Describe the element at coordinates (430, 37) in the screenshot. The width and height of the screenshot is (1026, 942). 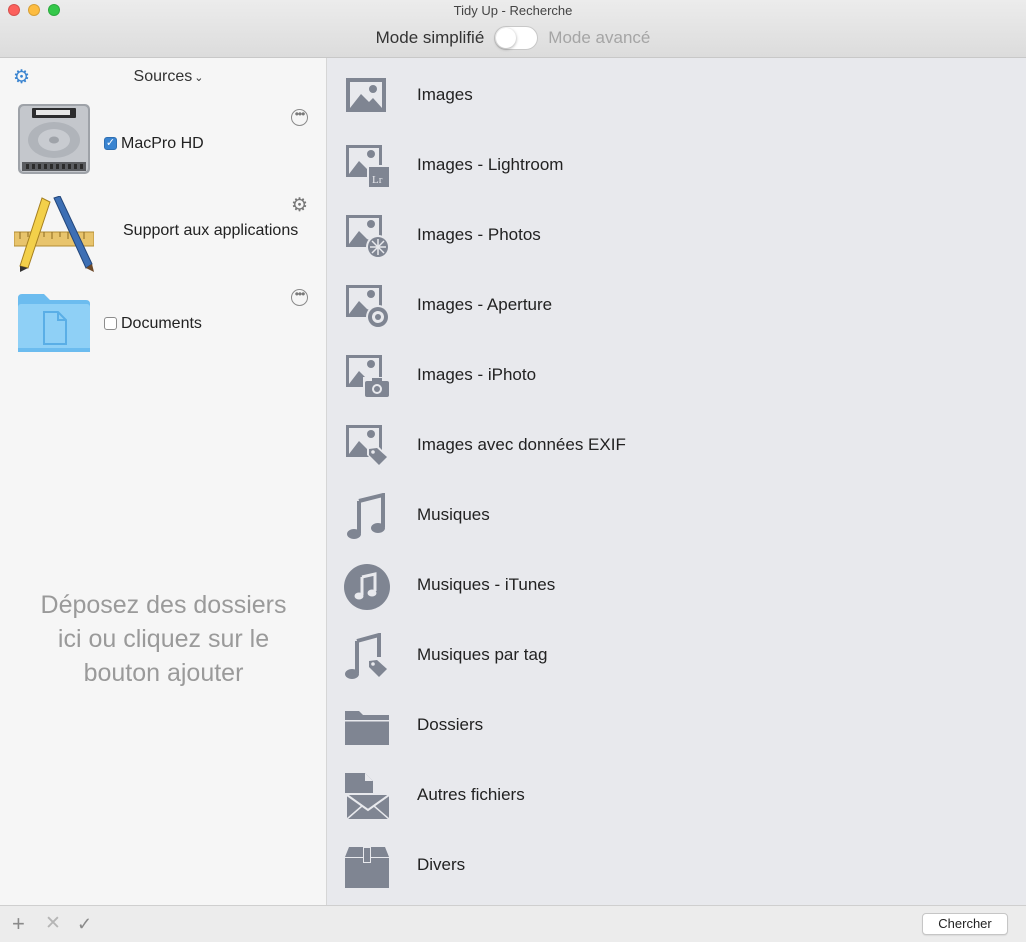
I see `simple-mode-label: Mode simplifié` at that location.